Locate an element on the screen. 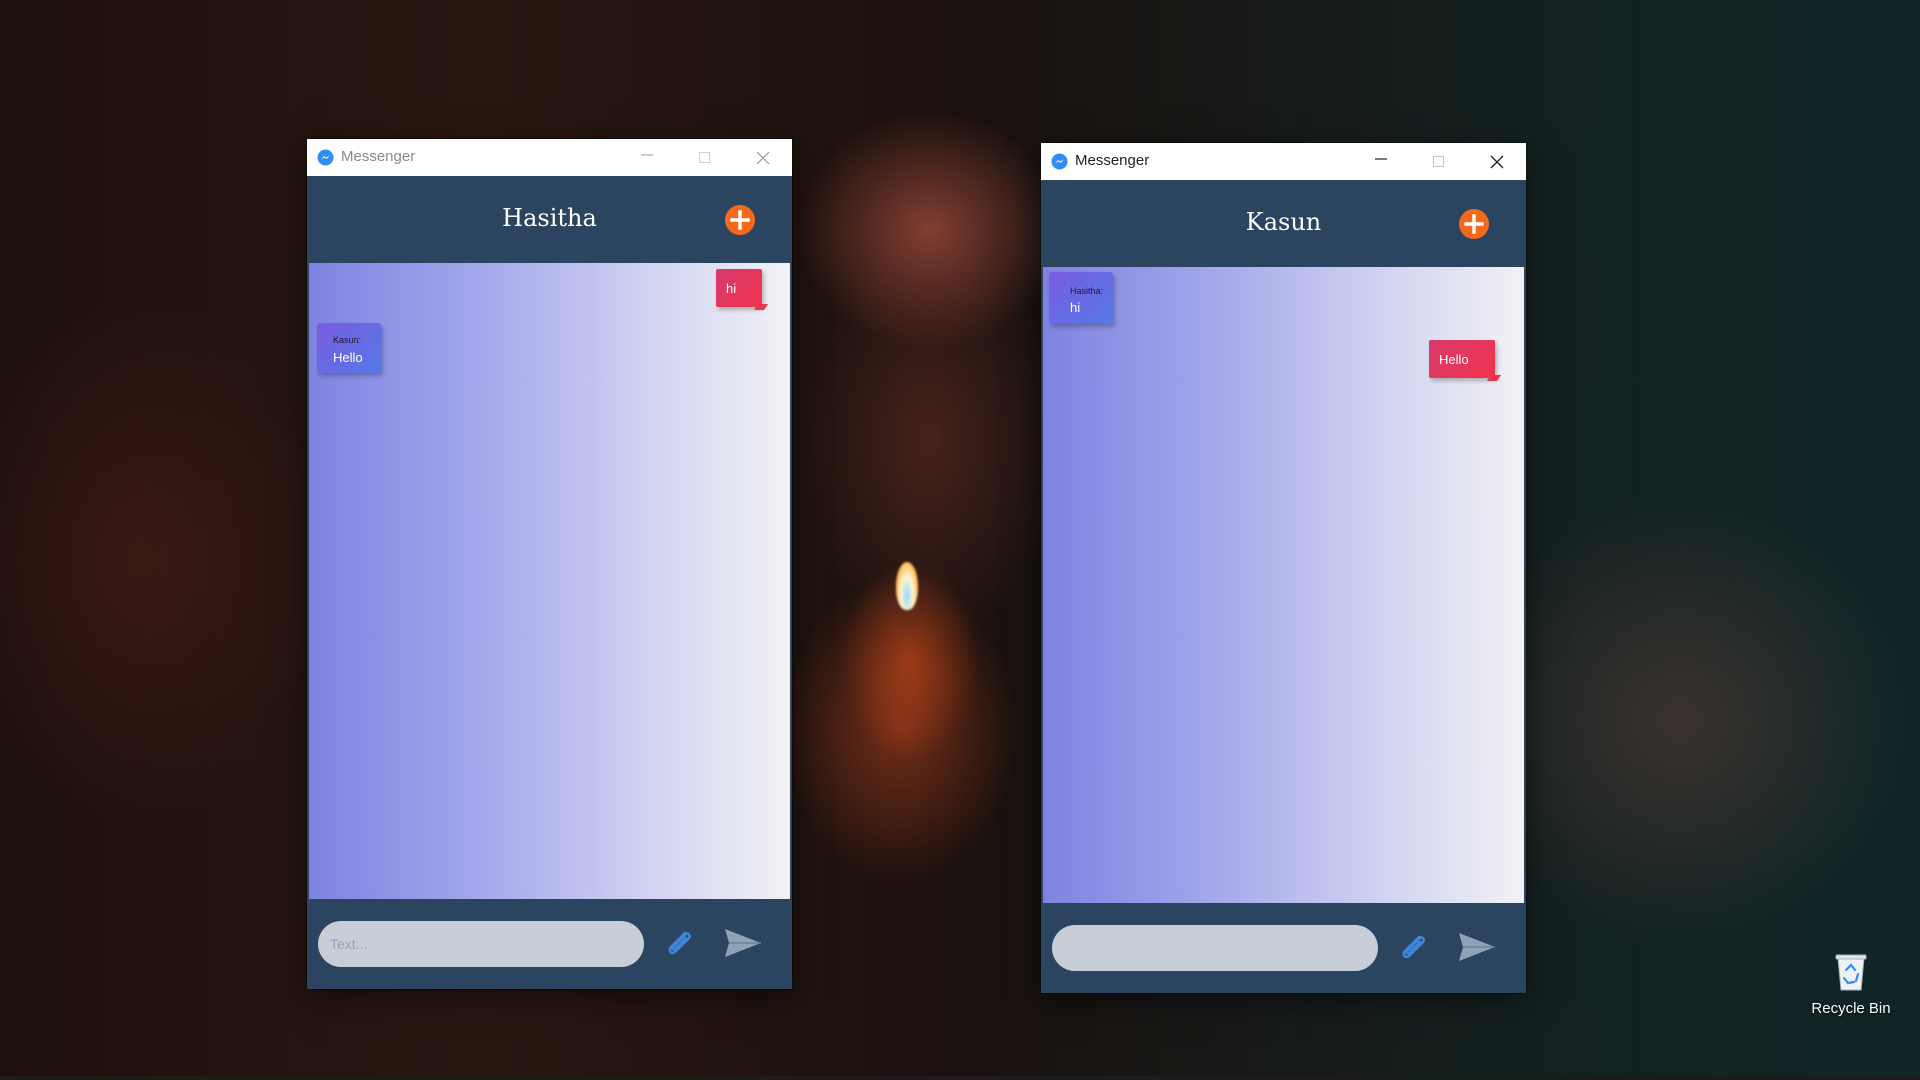 The image size is (1920, 1080). message-bubble-sent: hi is located at coordinates (742, 289).